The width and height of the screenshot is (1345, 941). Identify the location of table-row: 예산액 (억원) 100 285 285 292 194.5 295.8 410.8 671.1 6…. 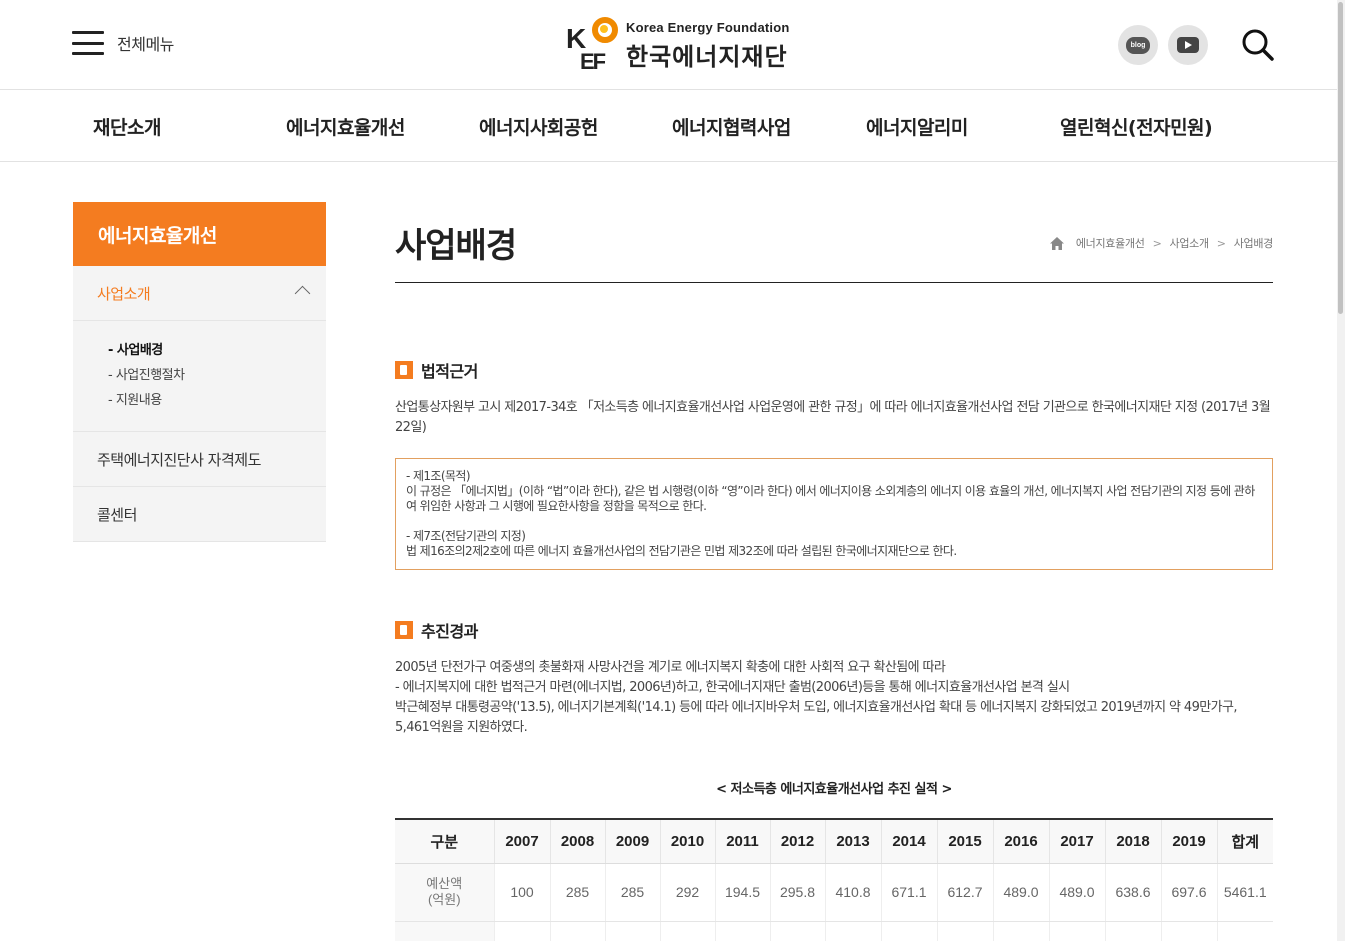
(834, 892).